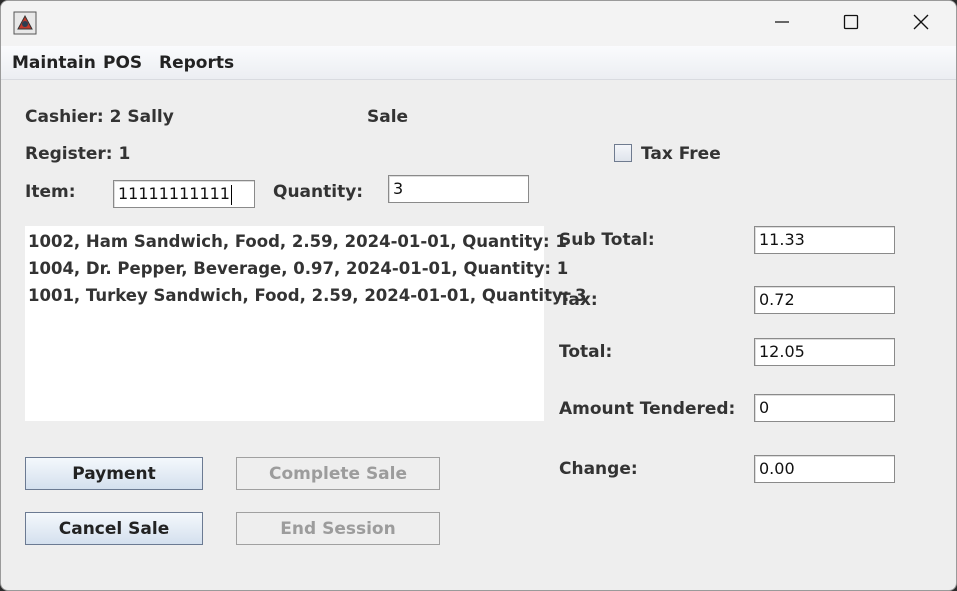 This screenshot has width=957, height=591. I want to click on maximize-icon, so click(851, 24).